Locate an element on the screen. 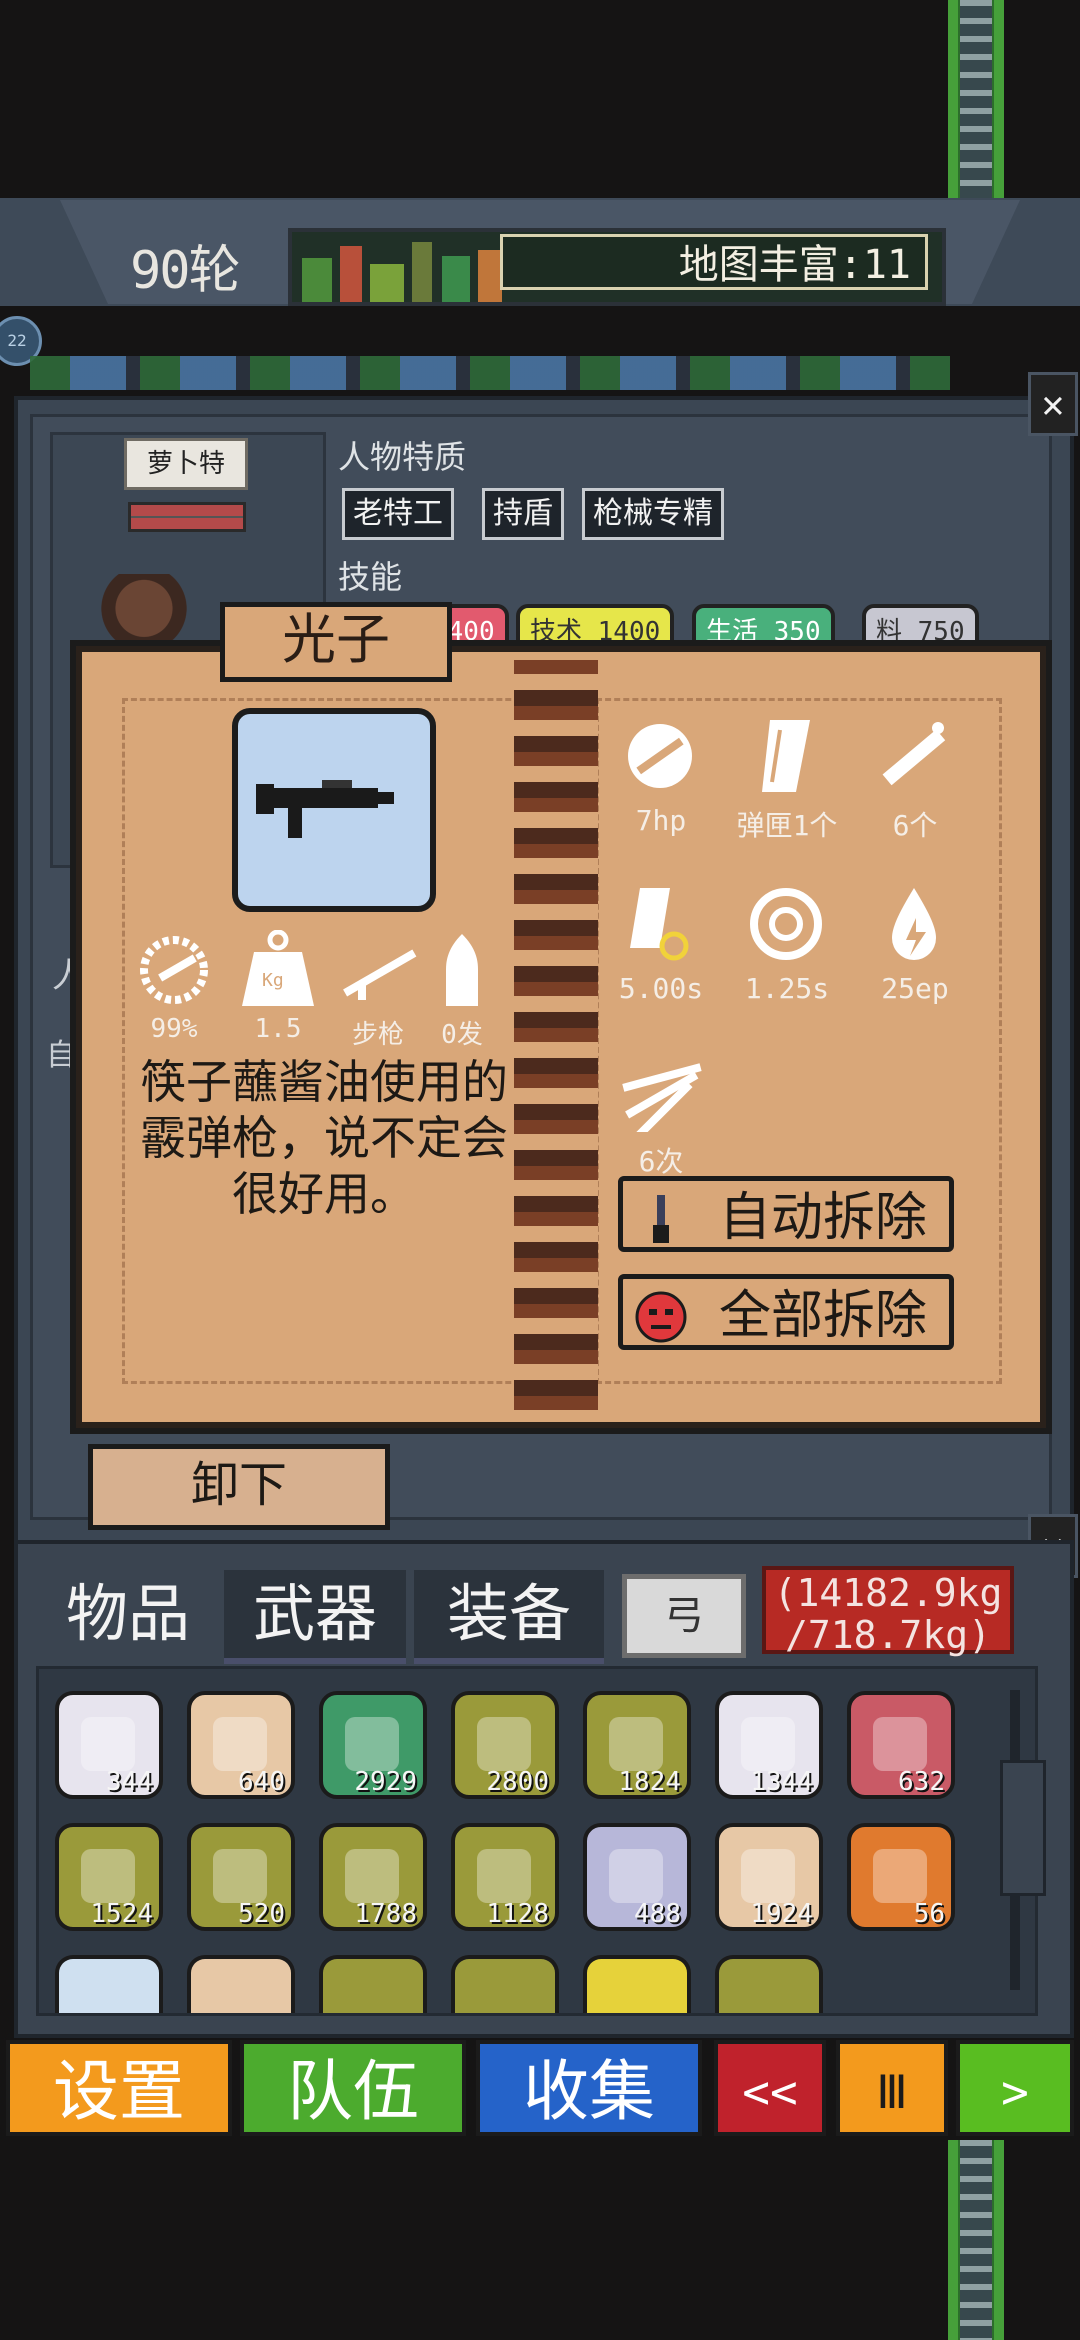 This screenshot has height=2340, width=1080. slot-count: 56 is located at coordinates (929, 1914).